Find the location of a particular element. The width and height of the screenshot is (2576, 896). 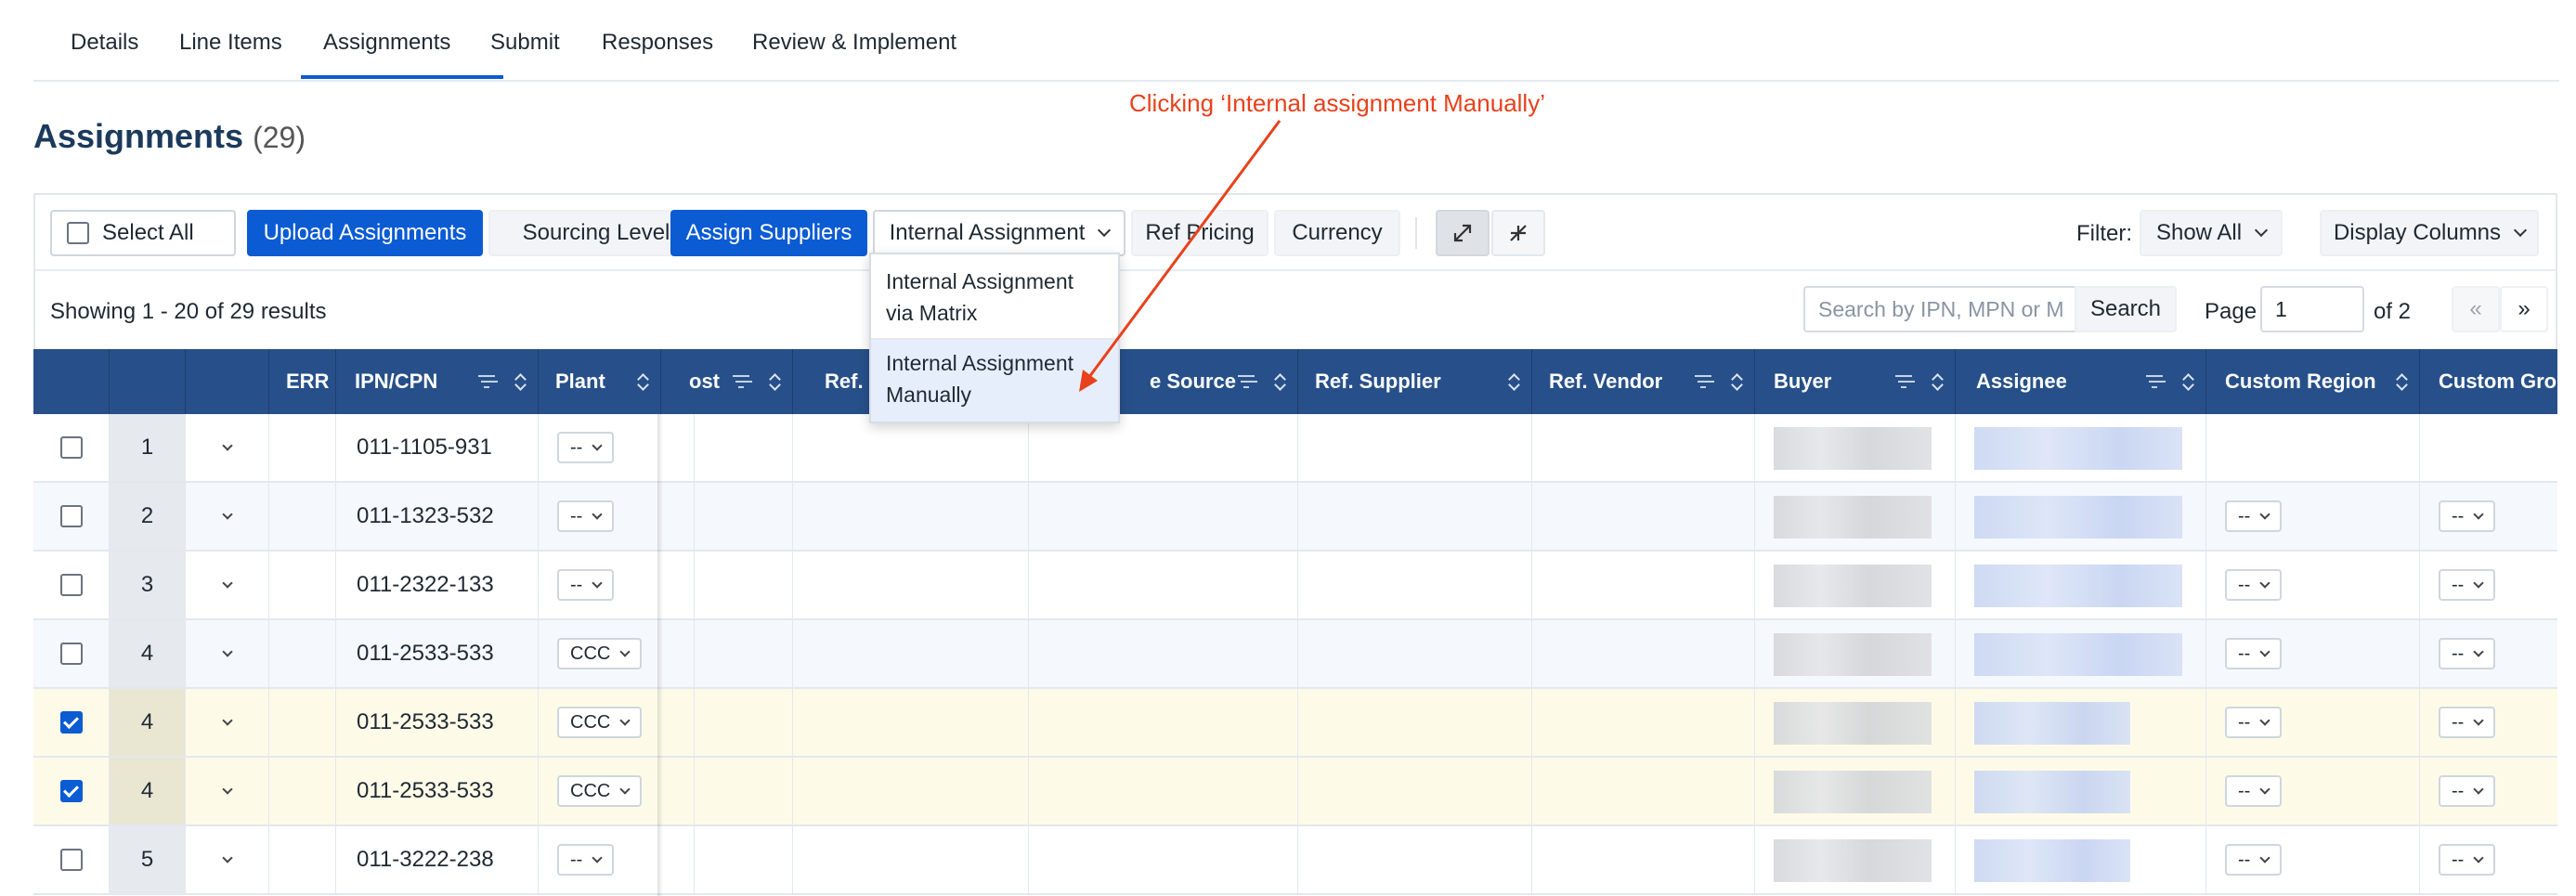

row-ipn-cell: 011-2533-533 is located at coordinates (437, 722).